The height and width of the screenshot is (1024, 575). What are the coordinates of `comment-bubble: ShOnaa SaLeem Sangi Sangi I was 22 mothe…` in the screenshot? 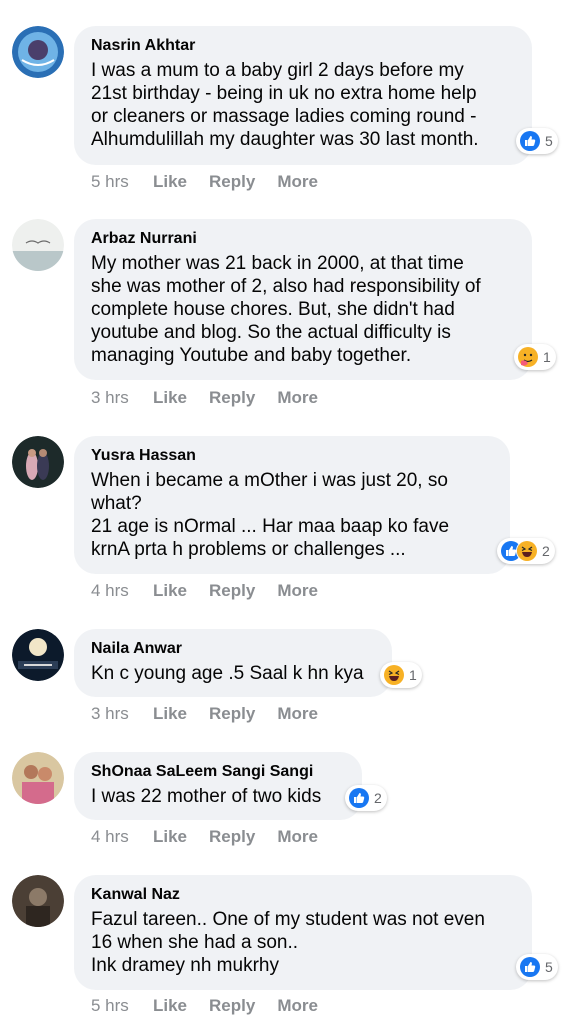 It's located at (218, 786).